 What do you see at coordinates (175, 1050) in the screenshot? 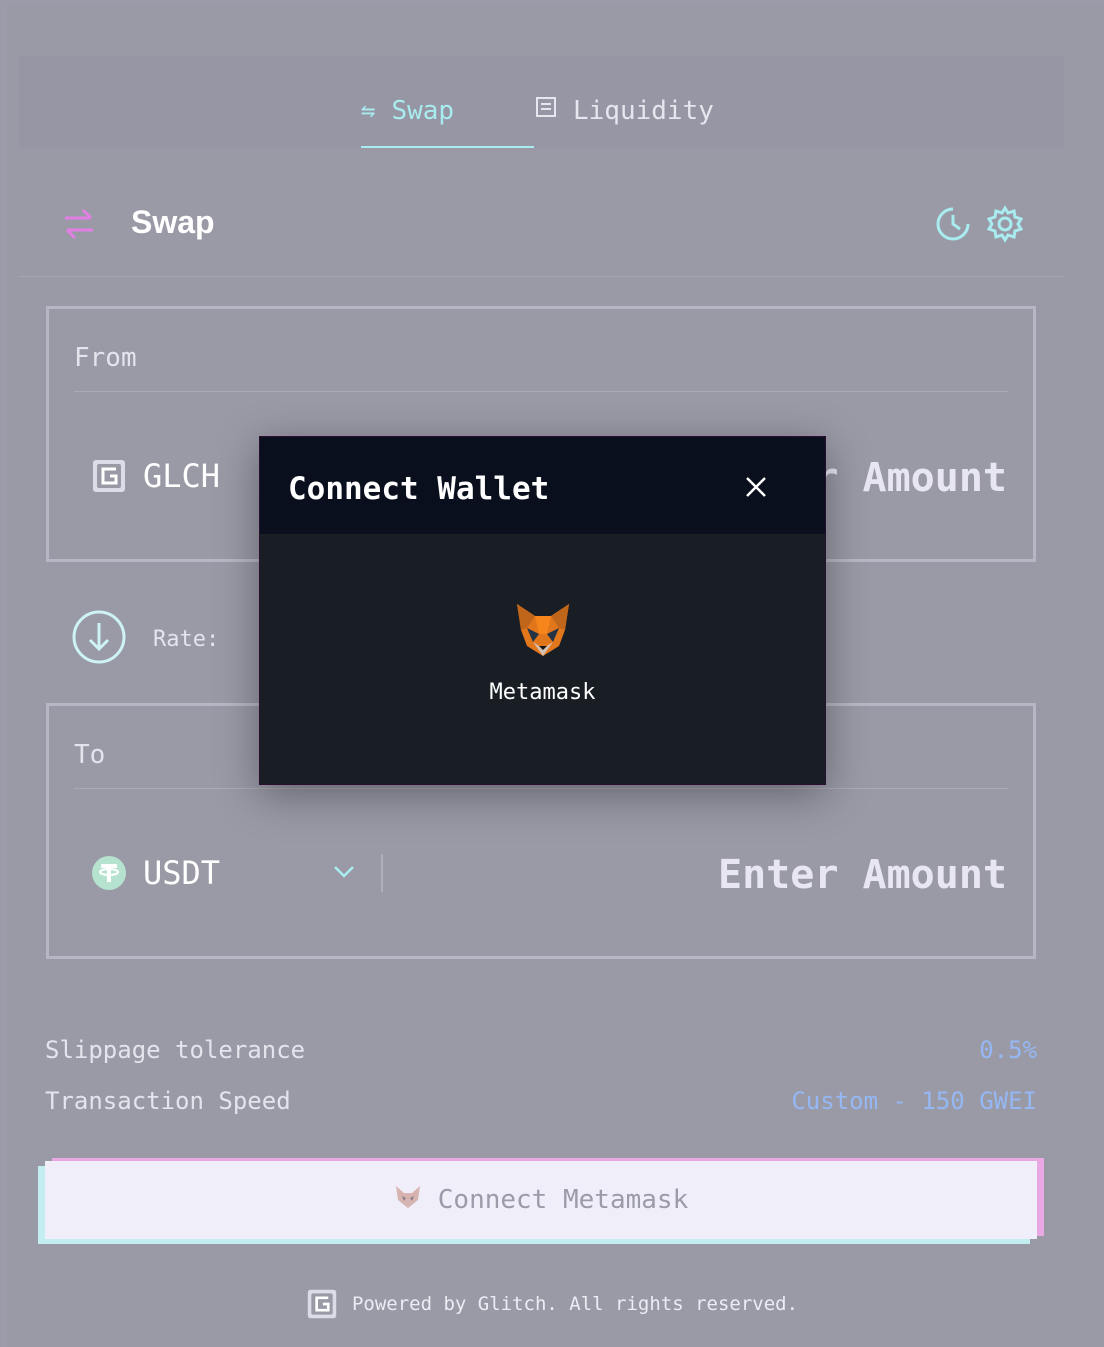
I see `slippage-label: Slippage tolerance` at bounding box center [175, 1050].